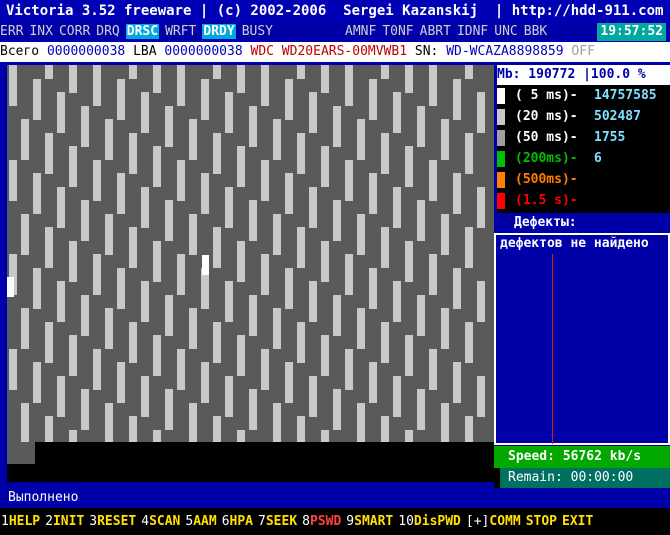 The image size is (670, 535). What do you see at coordinates (574, 243) in the screenshot?
I see `defects-message: дефектов не найдено` at bounding box center [574, 243].